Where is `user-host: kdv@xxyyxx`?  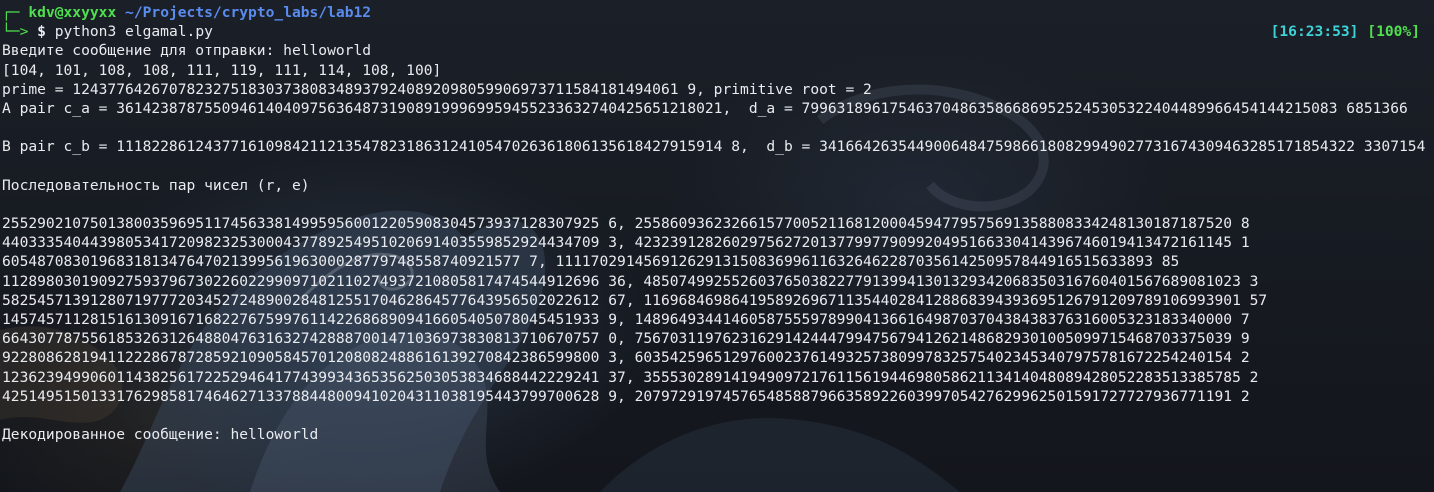
user-host: kdv@xxyyxx is located at coordinates (72, 12).